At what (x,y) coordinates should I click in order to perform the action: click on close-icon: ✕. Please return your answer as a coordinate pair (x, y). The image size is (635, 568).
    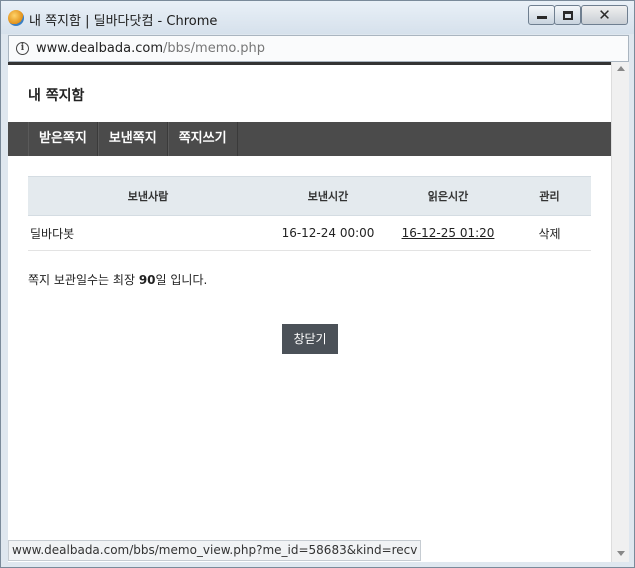
    Looking at the image, I should click on (604, 15).